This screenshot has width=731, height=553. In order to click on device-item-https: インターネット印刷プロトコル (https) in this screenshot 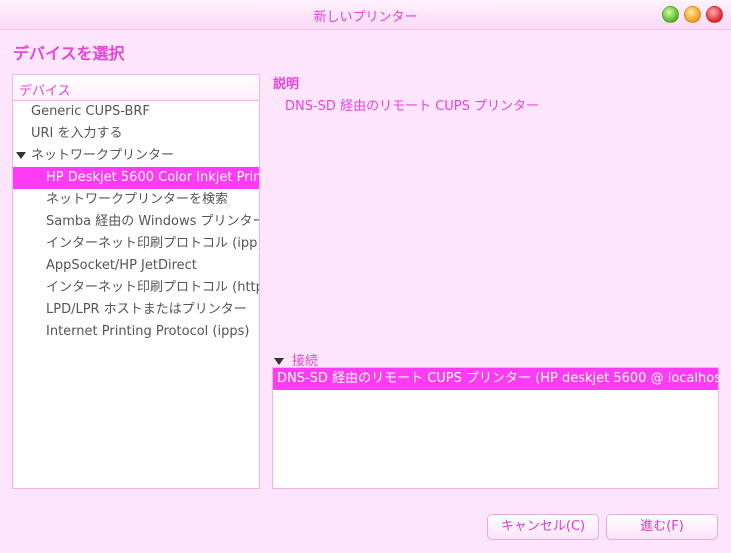, I will do `click(136, 288)`.